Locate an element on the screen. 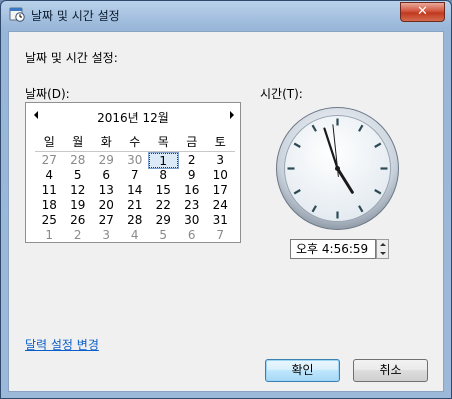  close-button: ✕ is located at coordinates (422, 12).